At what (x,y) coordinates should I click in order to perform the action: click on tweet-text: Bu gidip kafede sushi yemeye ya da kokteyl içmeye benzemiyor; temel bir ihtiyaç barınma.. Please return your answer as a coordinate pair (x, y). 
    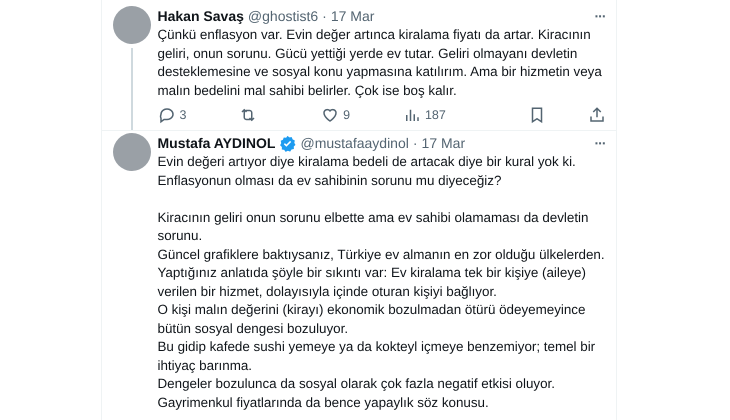
    Looking at the image, I should click on (377, 356).